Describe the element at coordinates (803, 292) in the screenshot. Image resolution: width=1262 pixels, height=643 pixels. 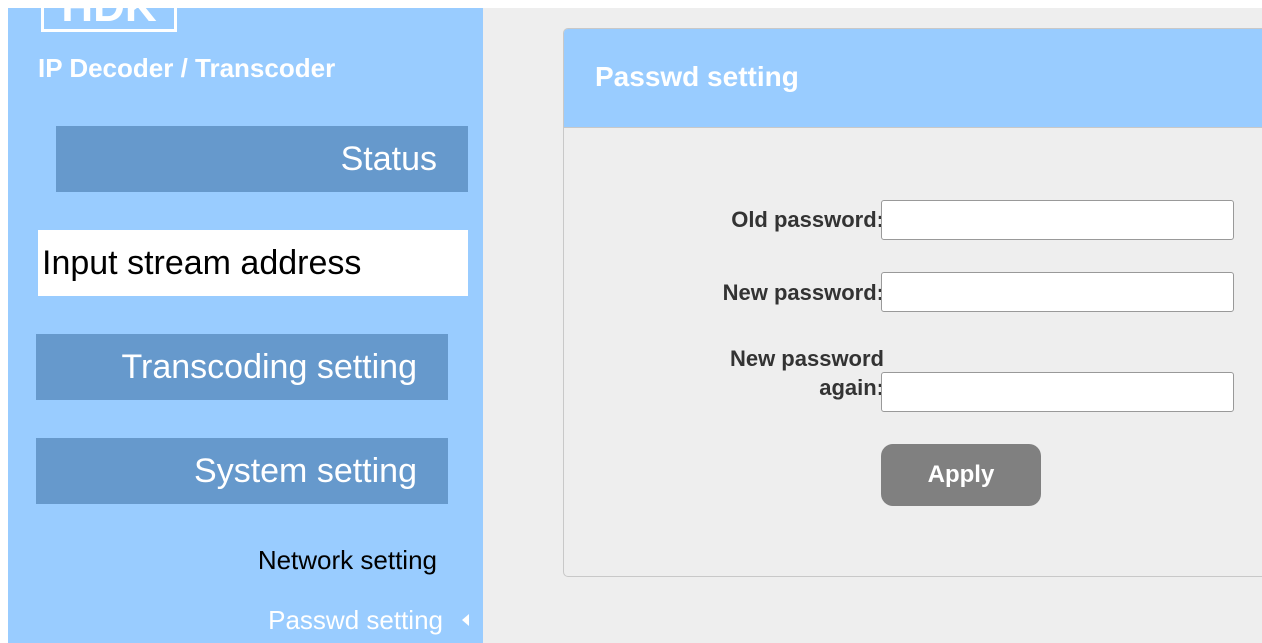
I see `new-password-label: New password:` at that location.